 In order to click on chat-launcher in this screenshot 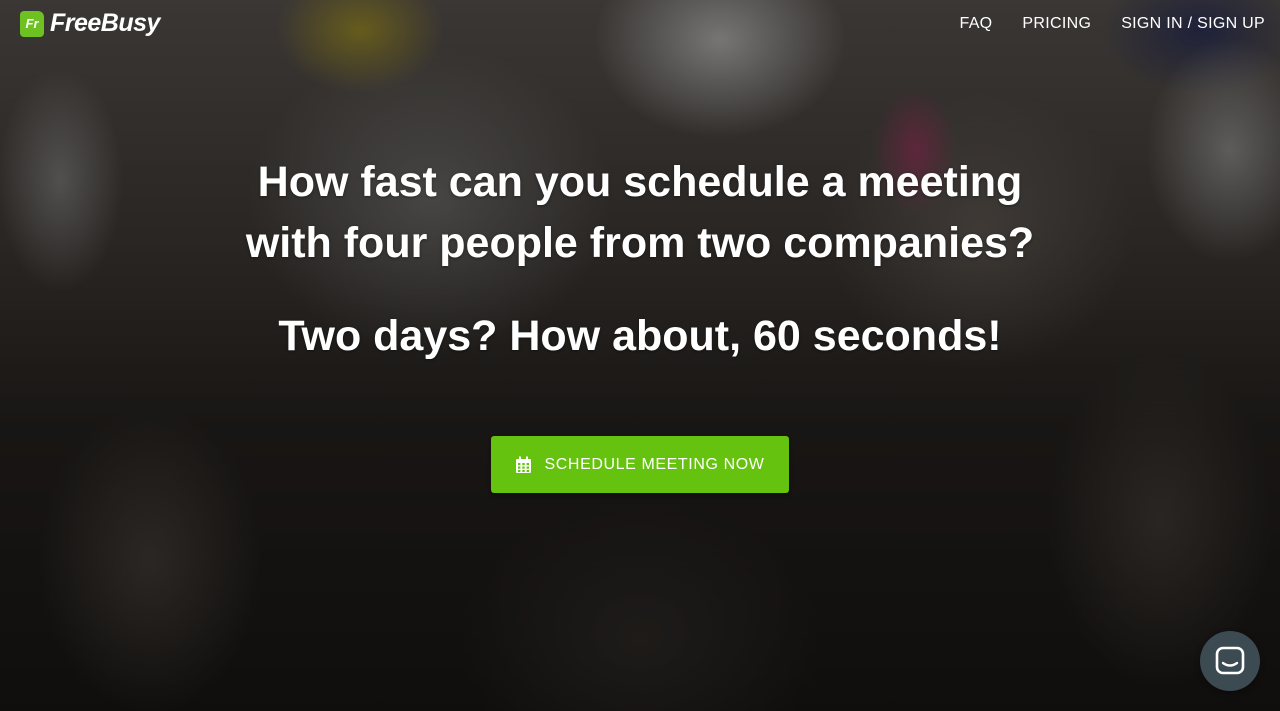, I will do `click(1230, 661)`.